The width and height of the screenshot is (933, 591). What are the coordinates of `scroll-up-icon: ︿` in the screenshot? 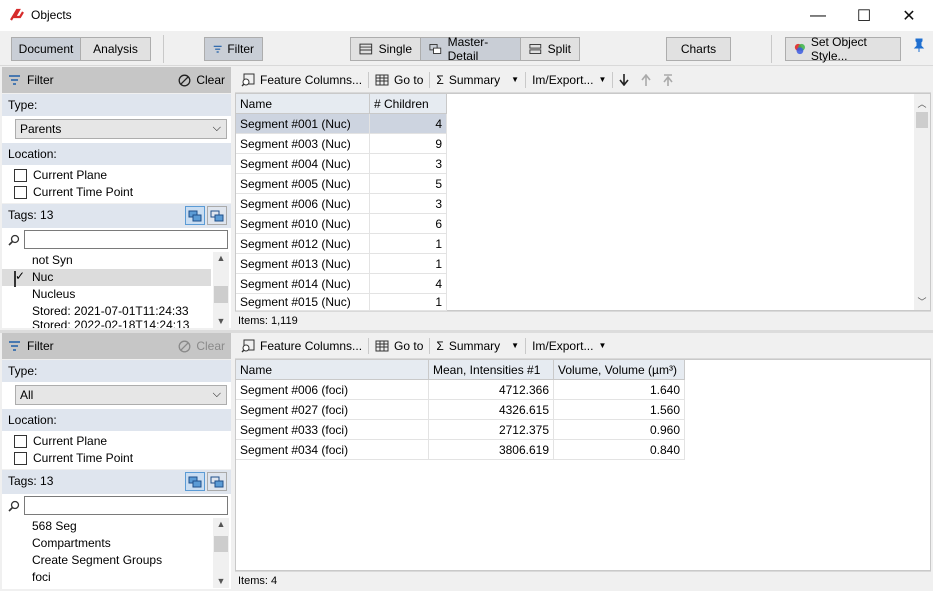 It's located at (922, 103).